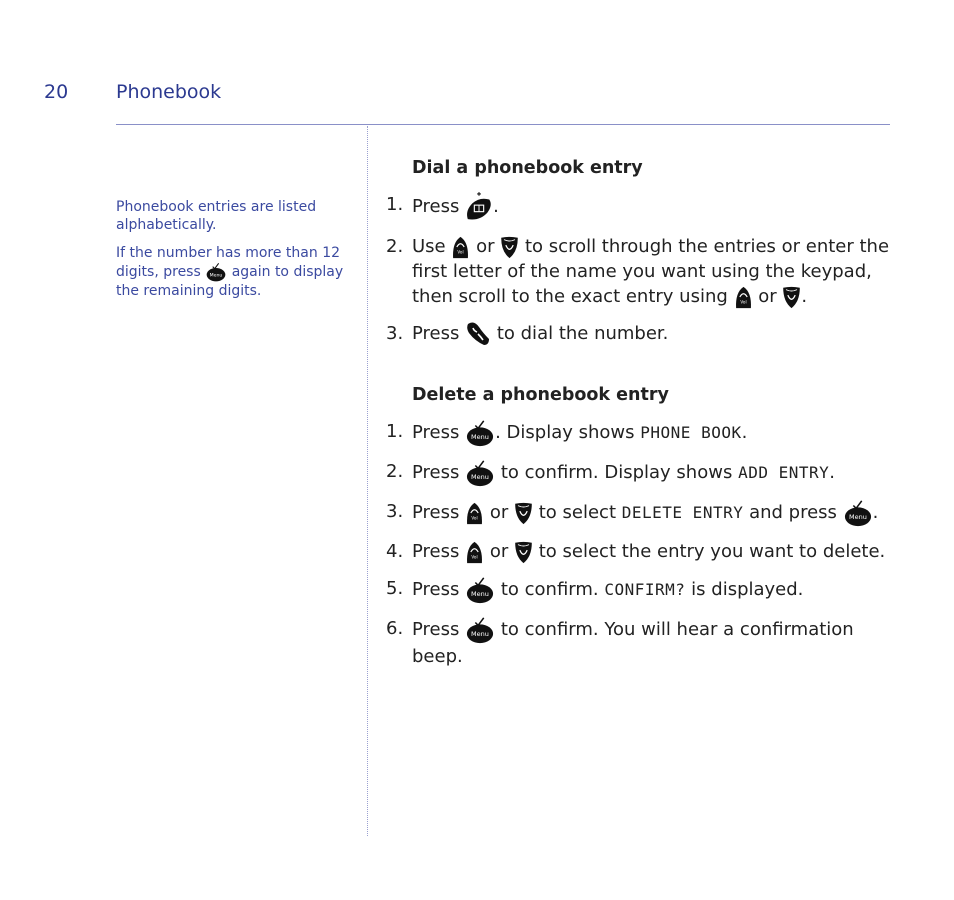  I want to click on delete-step-1: 1. Press . Display shows PHONE BOOK., so click(646, 433).